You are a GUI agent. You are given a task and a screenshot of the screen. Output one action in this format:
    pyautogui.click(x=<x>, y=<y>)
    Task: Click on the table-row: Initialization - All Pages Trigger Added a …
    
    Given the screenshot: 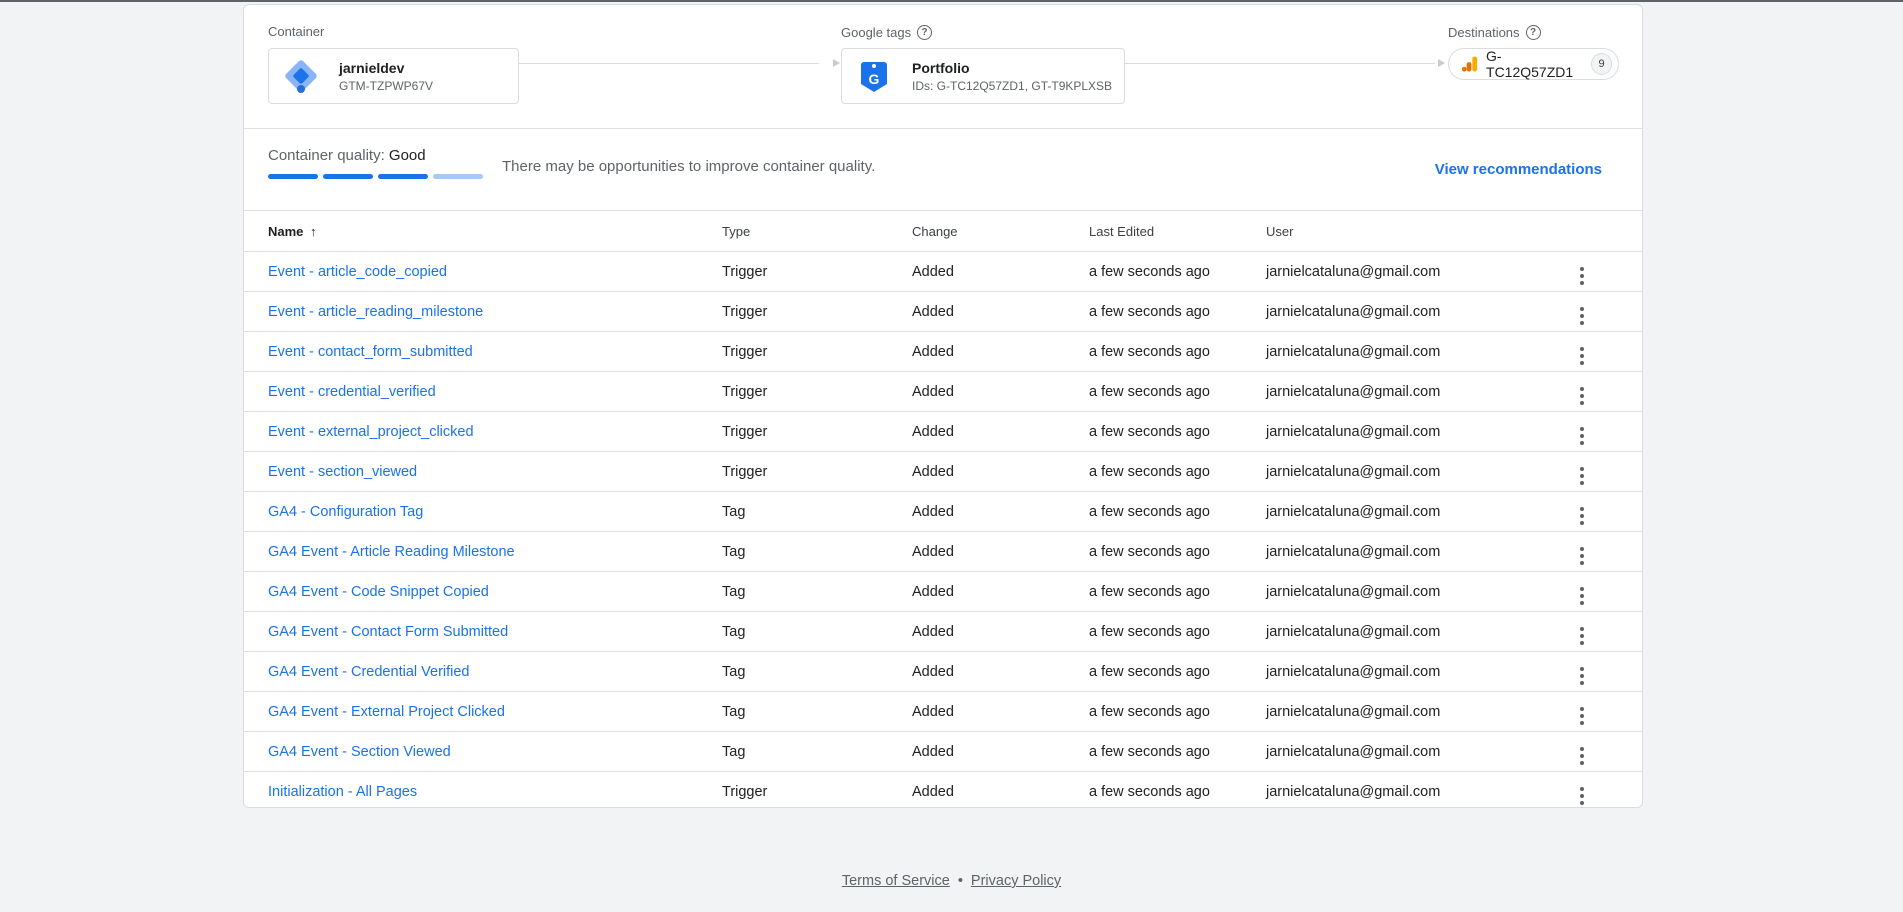 What is the action you would take?
    pyautogui.click(x=943, y=792)
    